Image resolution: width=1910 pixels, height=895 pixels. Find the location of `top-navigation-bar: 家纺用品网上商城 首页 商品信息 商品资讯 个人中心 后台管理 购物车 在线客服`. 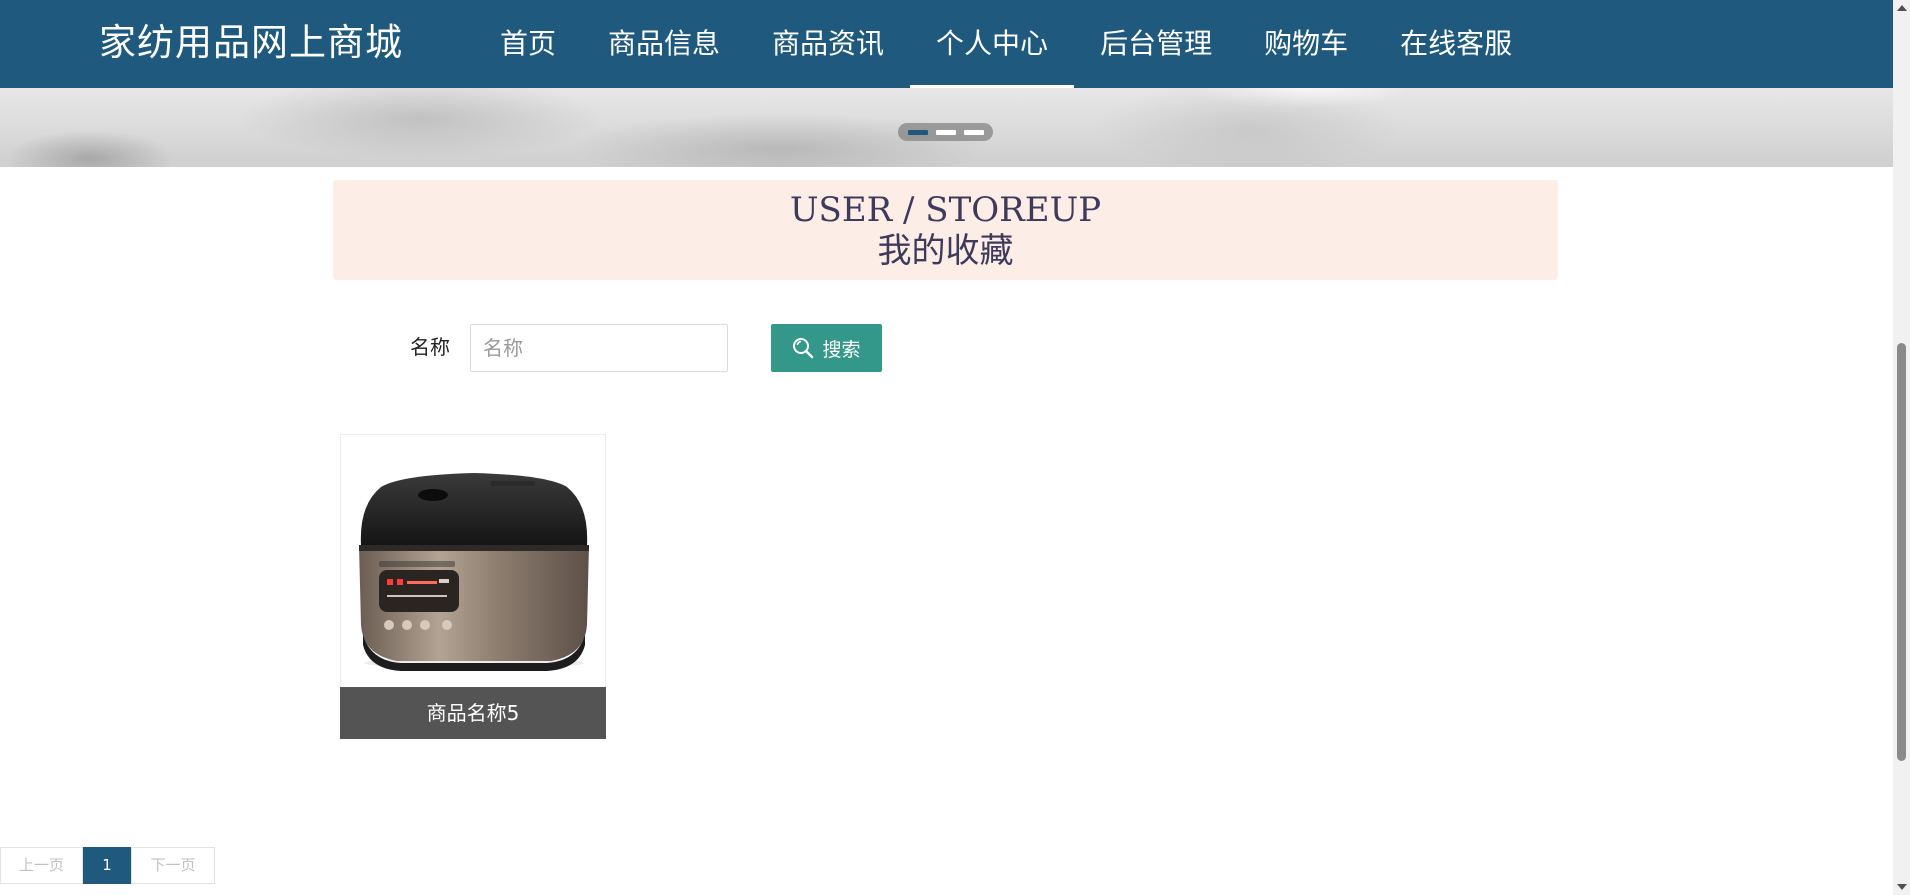

top-navigation-bar: 家纺用品网上商城 首页 商品信息 商品资讯 个人中心 后台管理 购物车 在线客服 is located at coordinates (946, 44).